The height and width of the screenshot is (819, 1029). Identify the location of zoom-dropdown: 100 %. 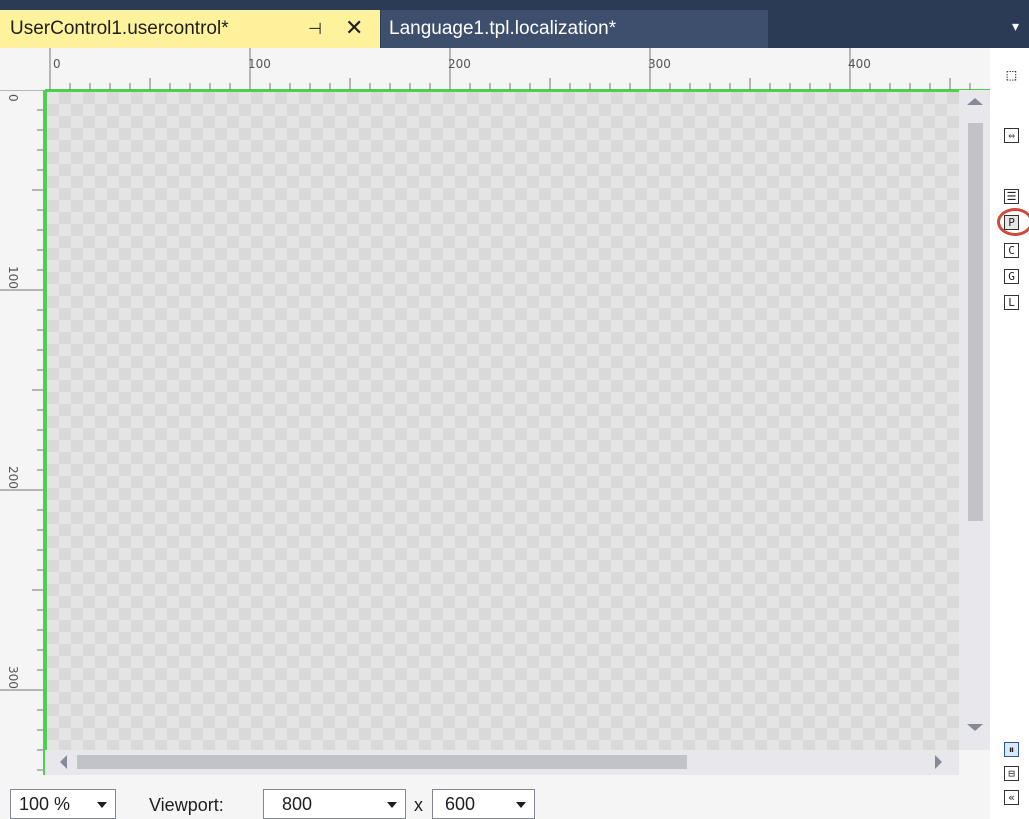
(63, 804).